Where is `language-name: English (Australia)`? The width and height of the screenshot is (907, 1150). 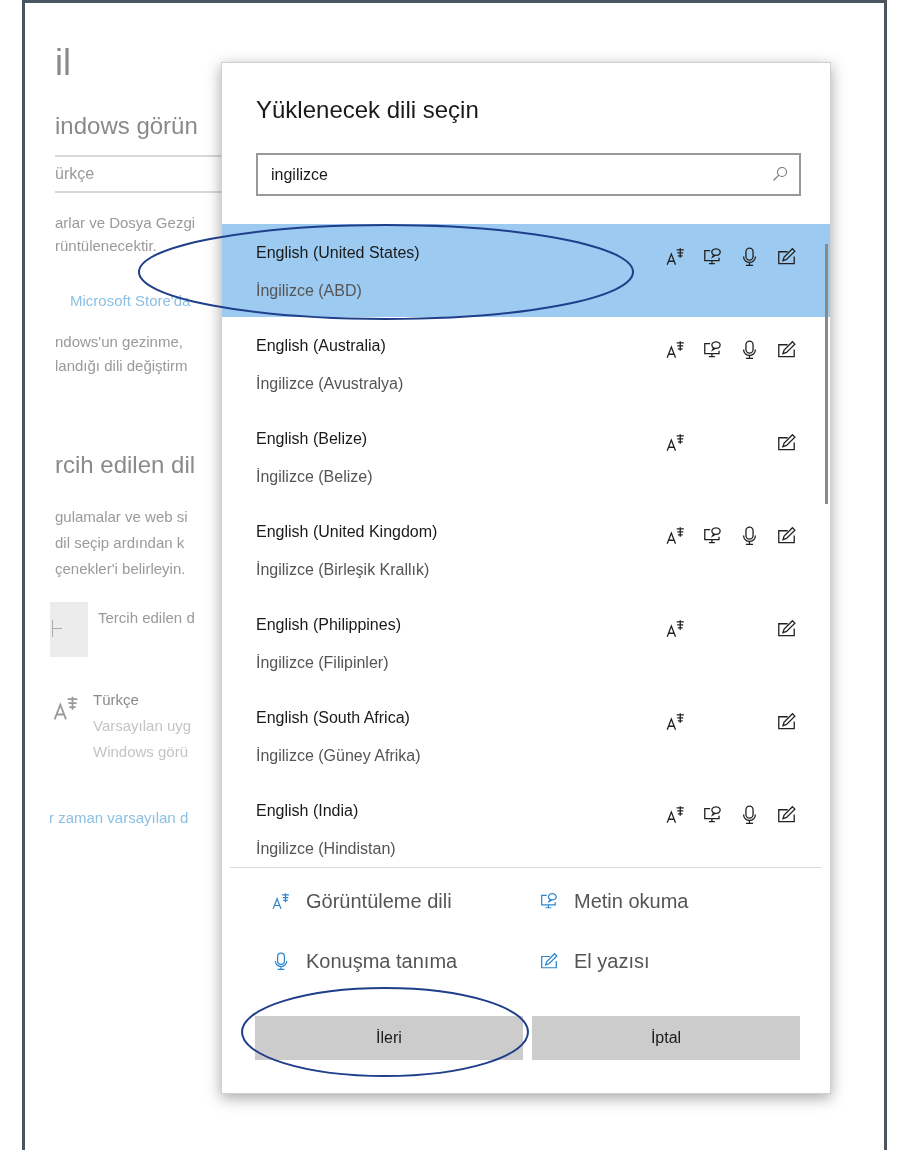 language-name: English (Australia) is located at coordinates (321, 346).